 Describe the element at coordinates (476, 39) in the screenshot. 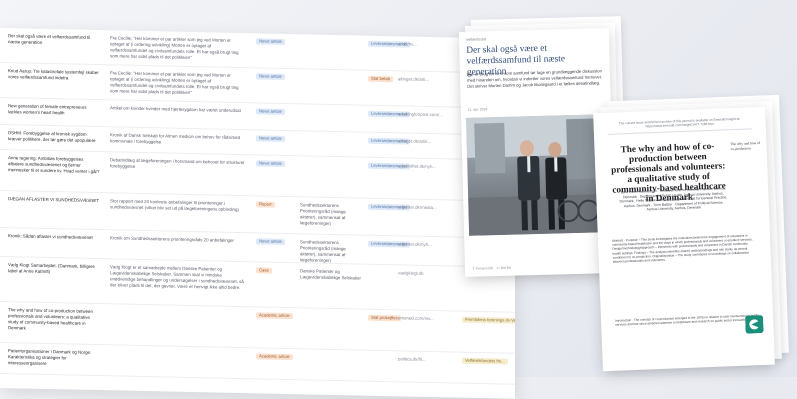

I see `article-kicker: Velfærdsstat` at that location.